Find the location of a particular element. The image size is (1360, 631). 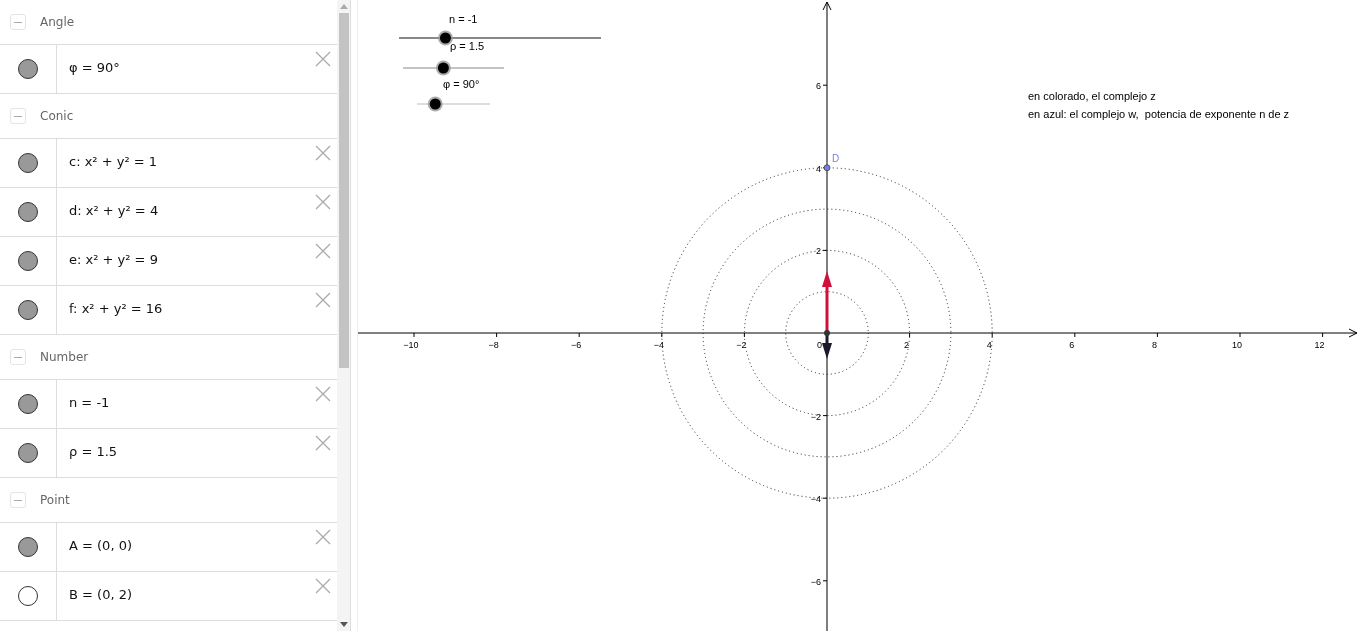

note-text: en colorado, el complejo z is located at coordinates (1092, 96).